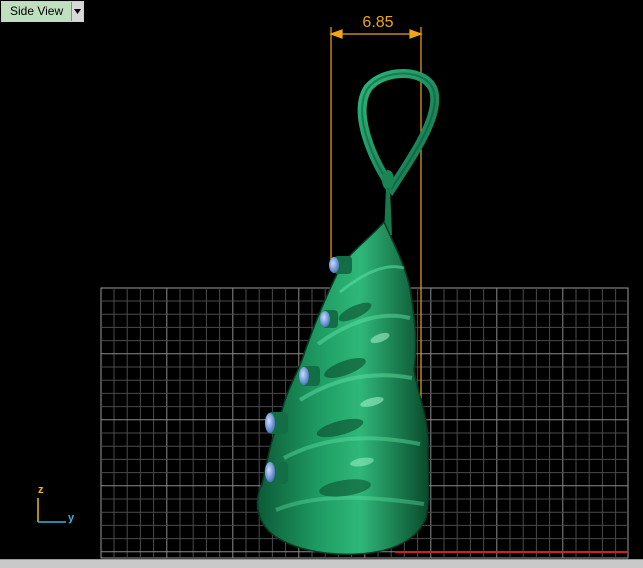 This screenshot has height=568, width=643. What do you see at coordinates (41, 490) in the screenshot?
I see `axis-z-label: z` at bounding box center [41, 490].